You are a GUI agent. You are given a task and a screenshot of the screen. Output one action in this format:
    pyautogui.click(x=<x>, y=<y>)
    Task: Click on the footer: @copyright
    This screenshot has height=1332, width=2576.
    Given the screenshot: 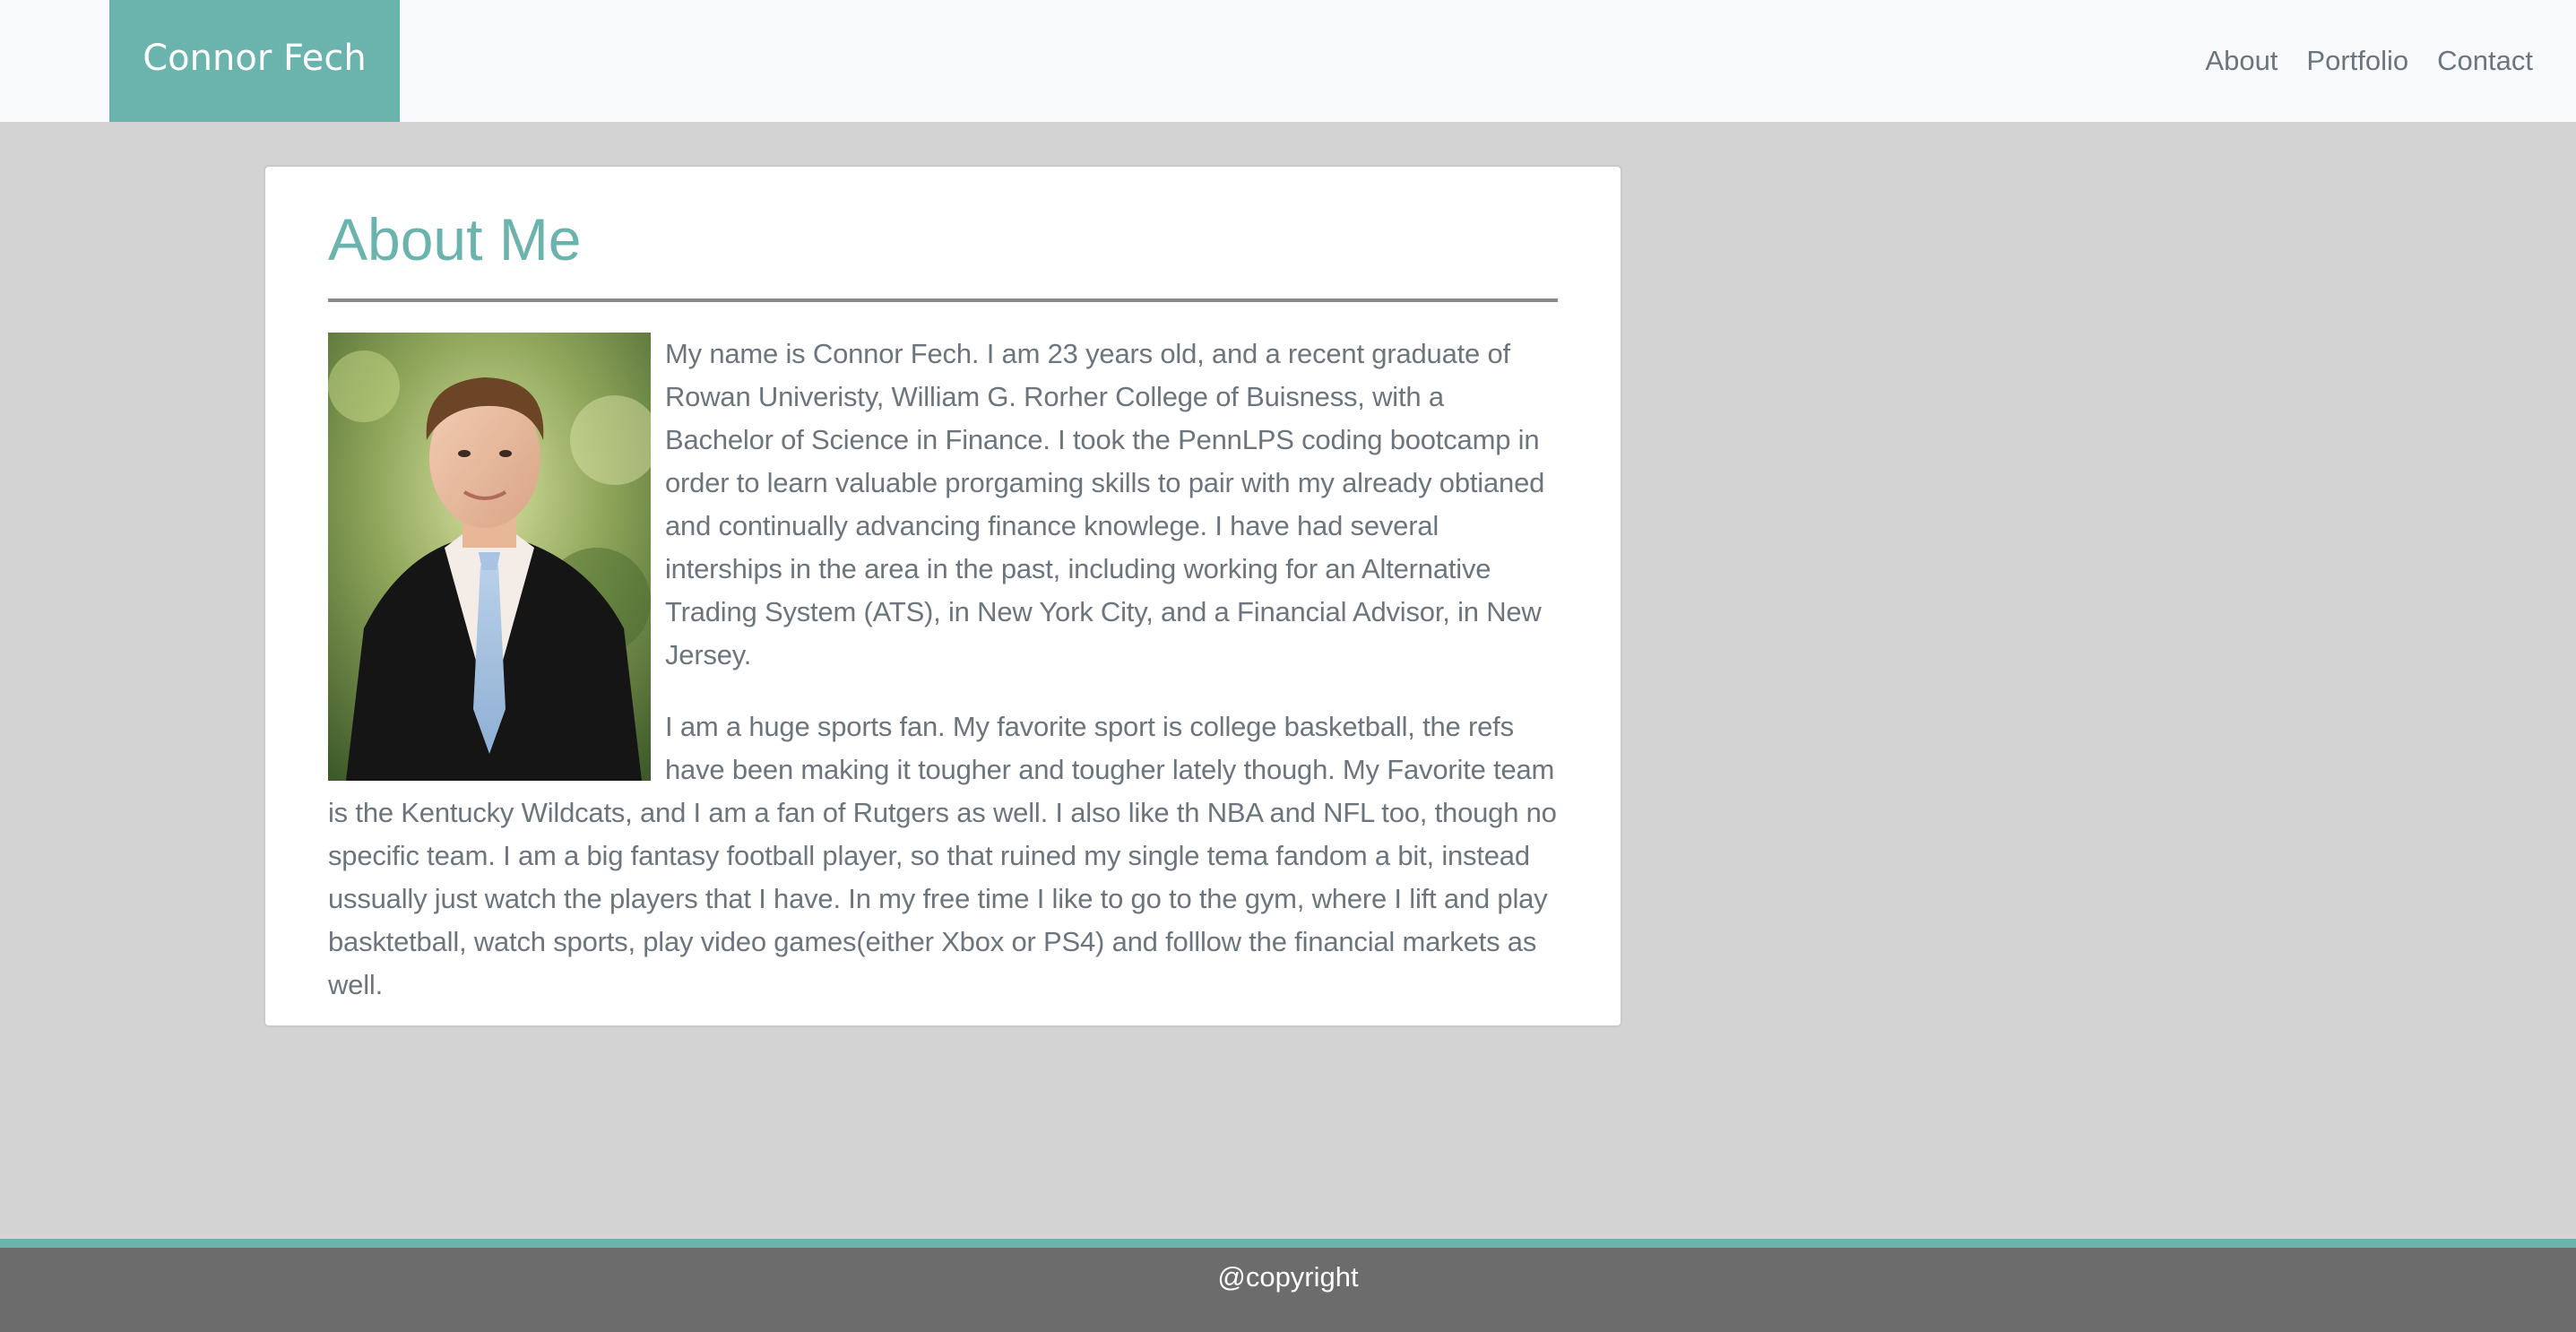 What is the action you would take?
    pyautogui.click(x=1288, y=1285)
    